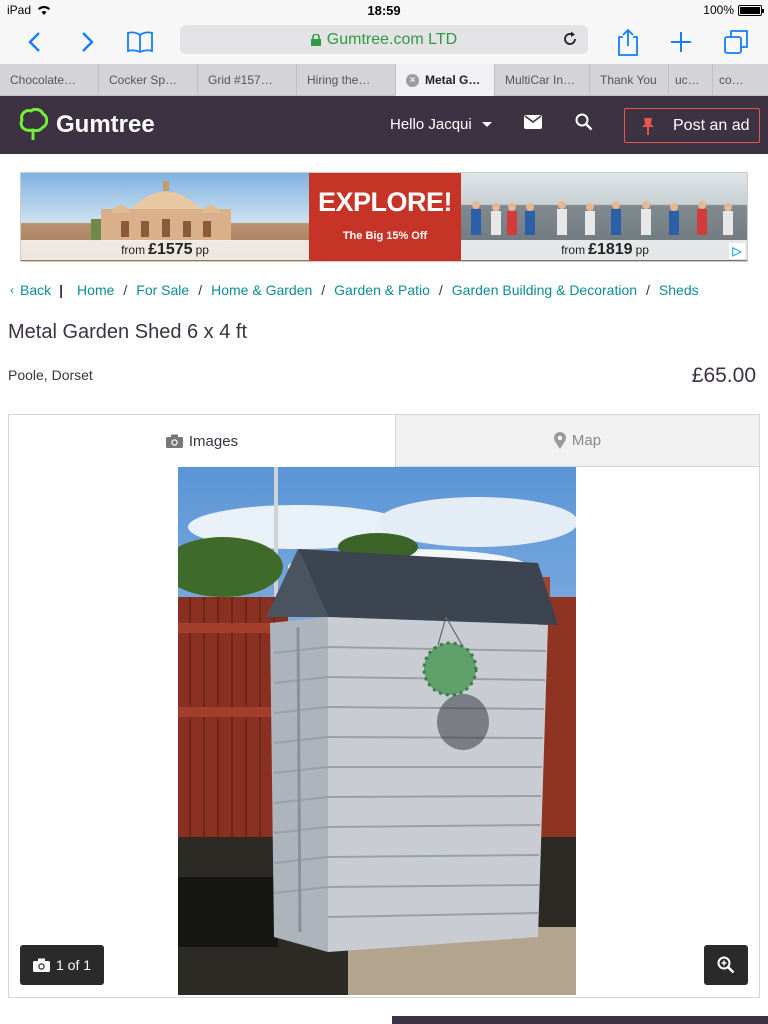 The width and height of the screenshot is (768, 1024). I want to click on share-icon, so click(628, 42).